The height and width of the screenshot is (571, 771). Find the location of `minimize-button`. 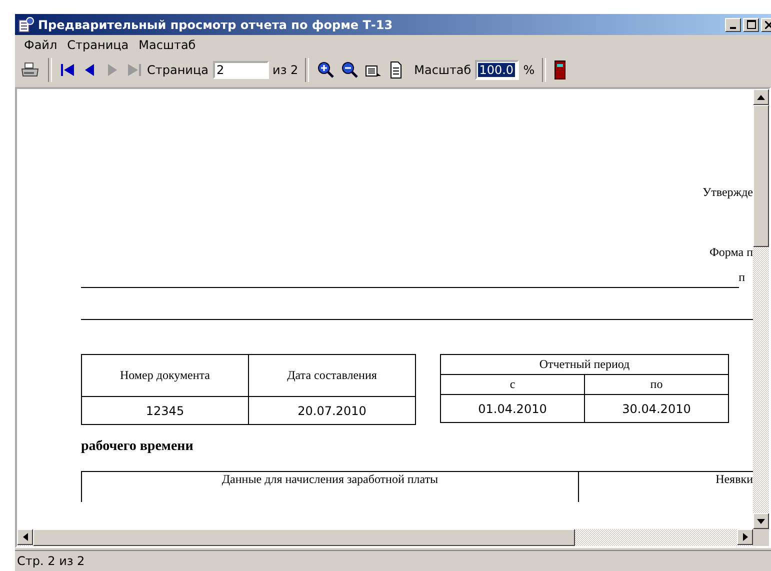

minimize-button is located at coordinates (733, 25).